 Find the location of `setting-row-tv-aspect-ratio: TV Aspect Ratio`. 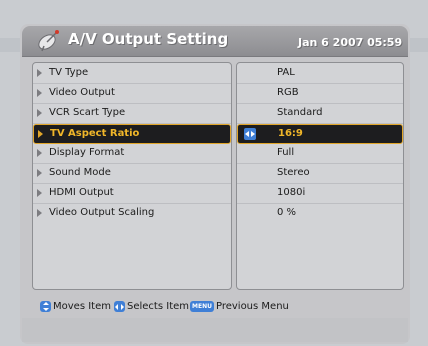

setting-row-tv-aspect-ratio: TV Aspect Ratio is located at coordinates (132, 134).